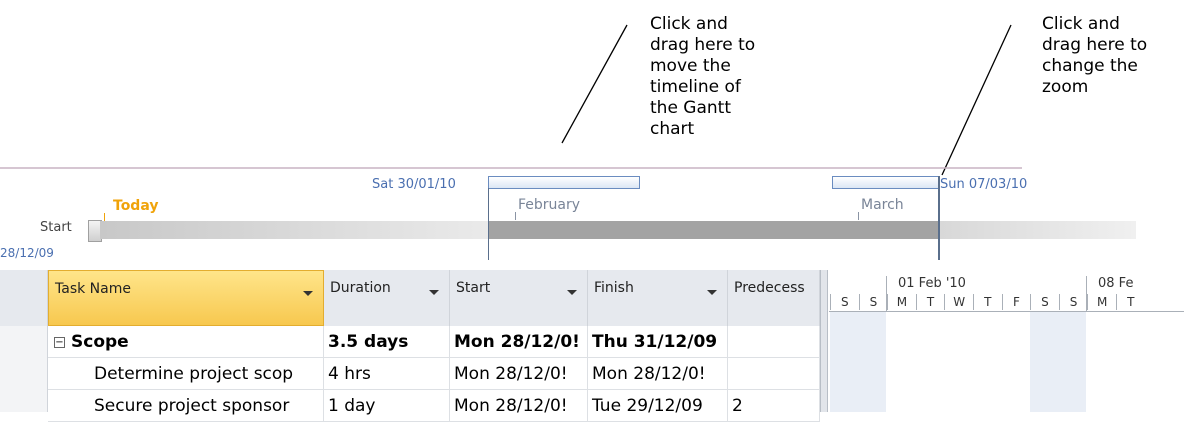  I want to click on column-header-task-name: Task Name, so click(186, 298).